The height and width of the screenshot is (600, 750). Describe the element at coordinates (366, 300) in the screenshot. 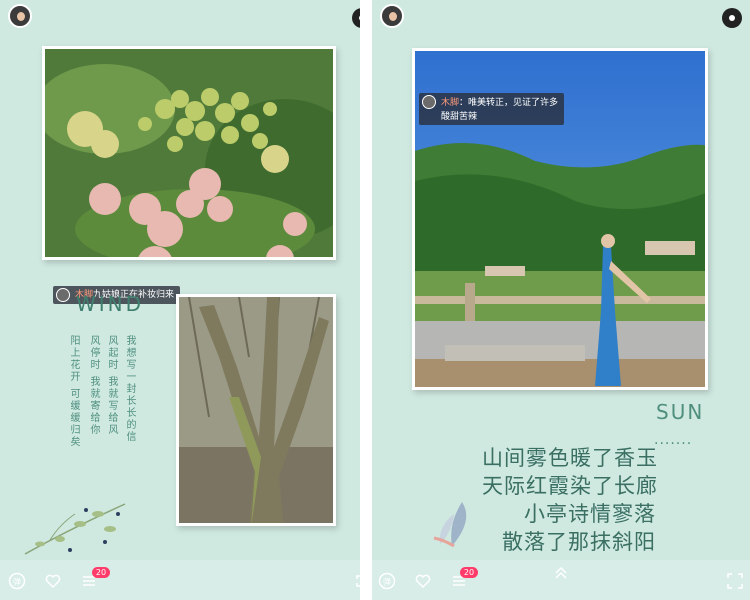

I see `panel-divider` at that location.